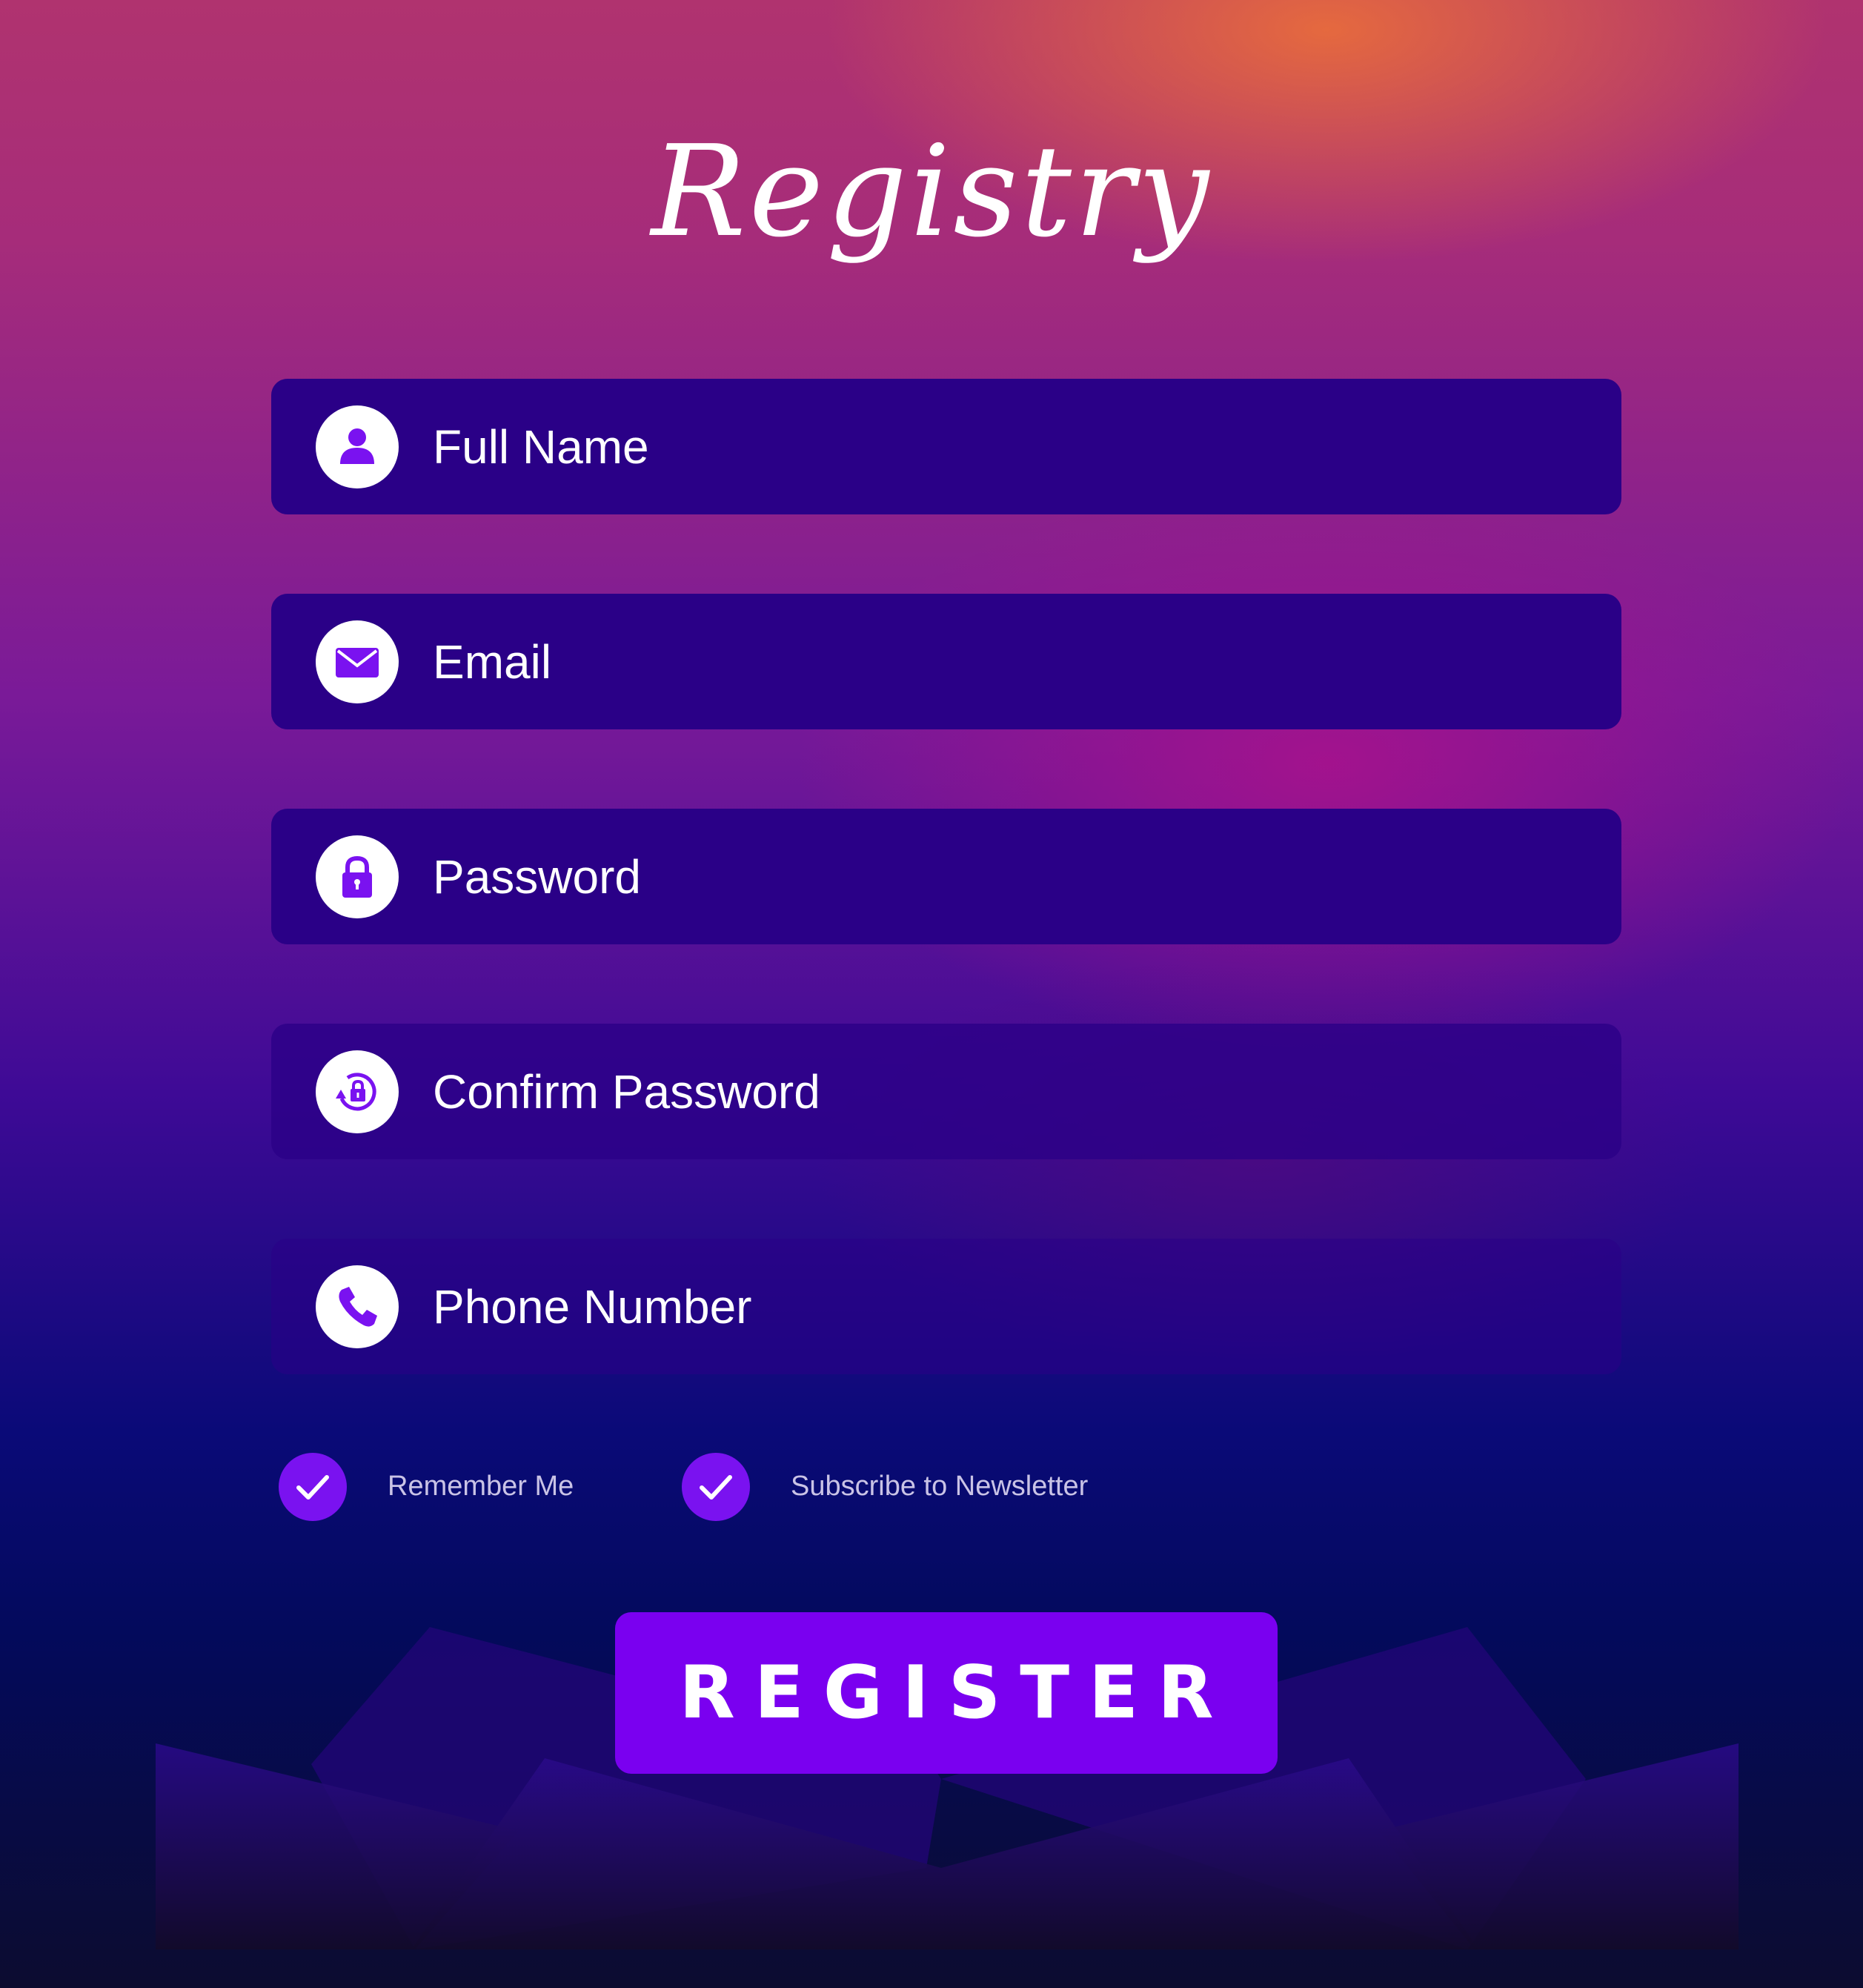 This screenshot has height=1988, width=1863. What do you see at coordinates (940, 1486) in the screenshot?
I see `newsletter-label: Subscribe to Newsletter` at bounding box center [940, 1486].